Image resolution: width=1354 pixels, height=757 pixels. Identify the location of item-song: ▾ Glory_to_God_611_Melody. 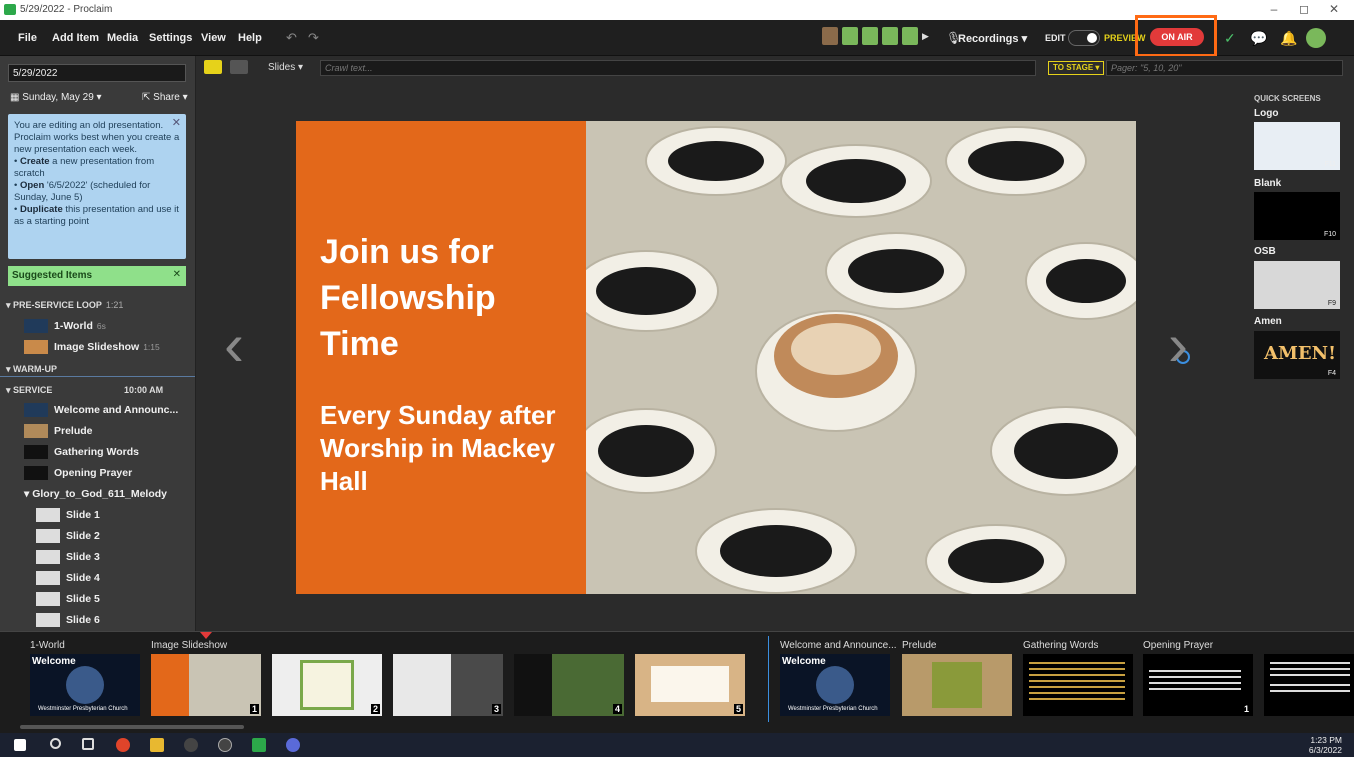
(95, 494).